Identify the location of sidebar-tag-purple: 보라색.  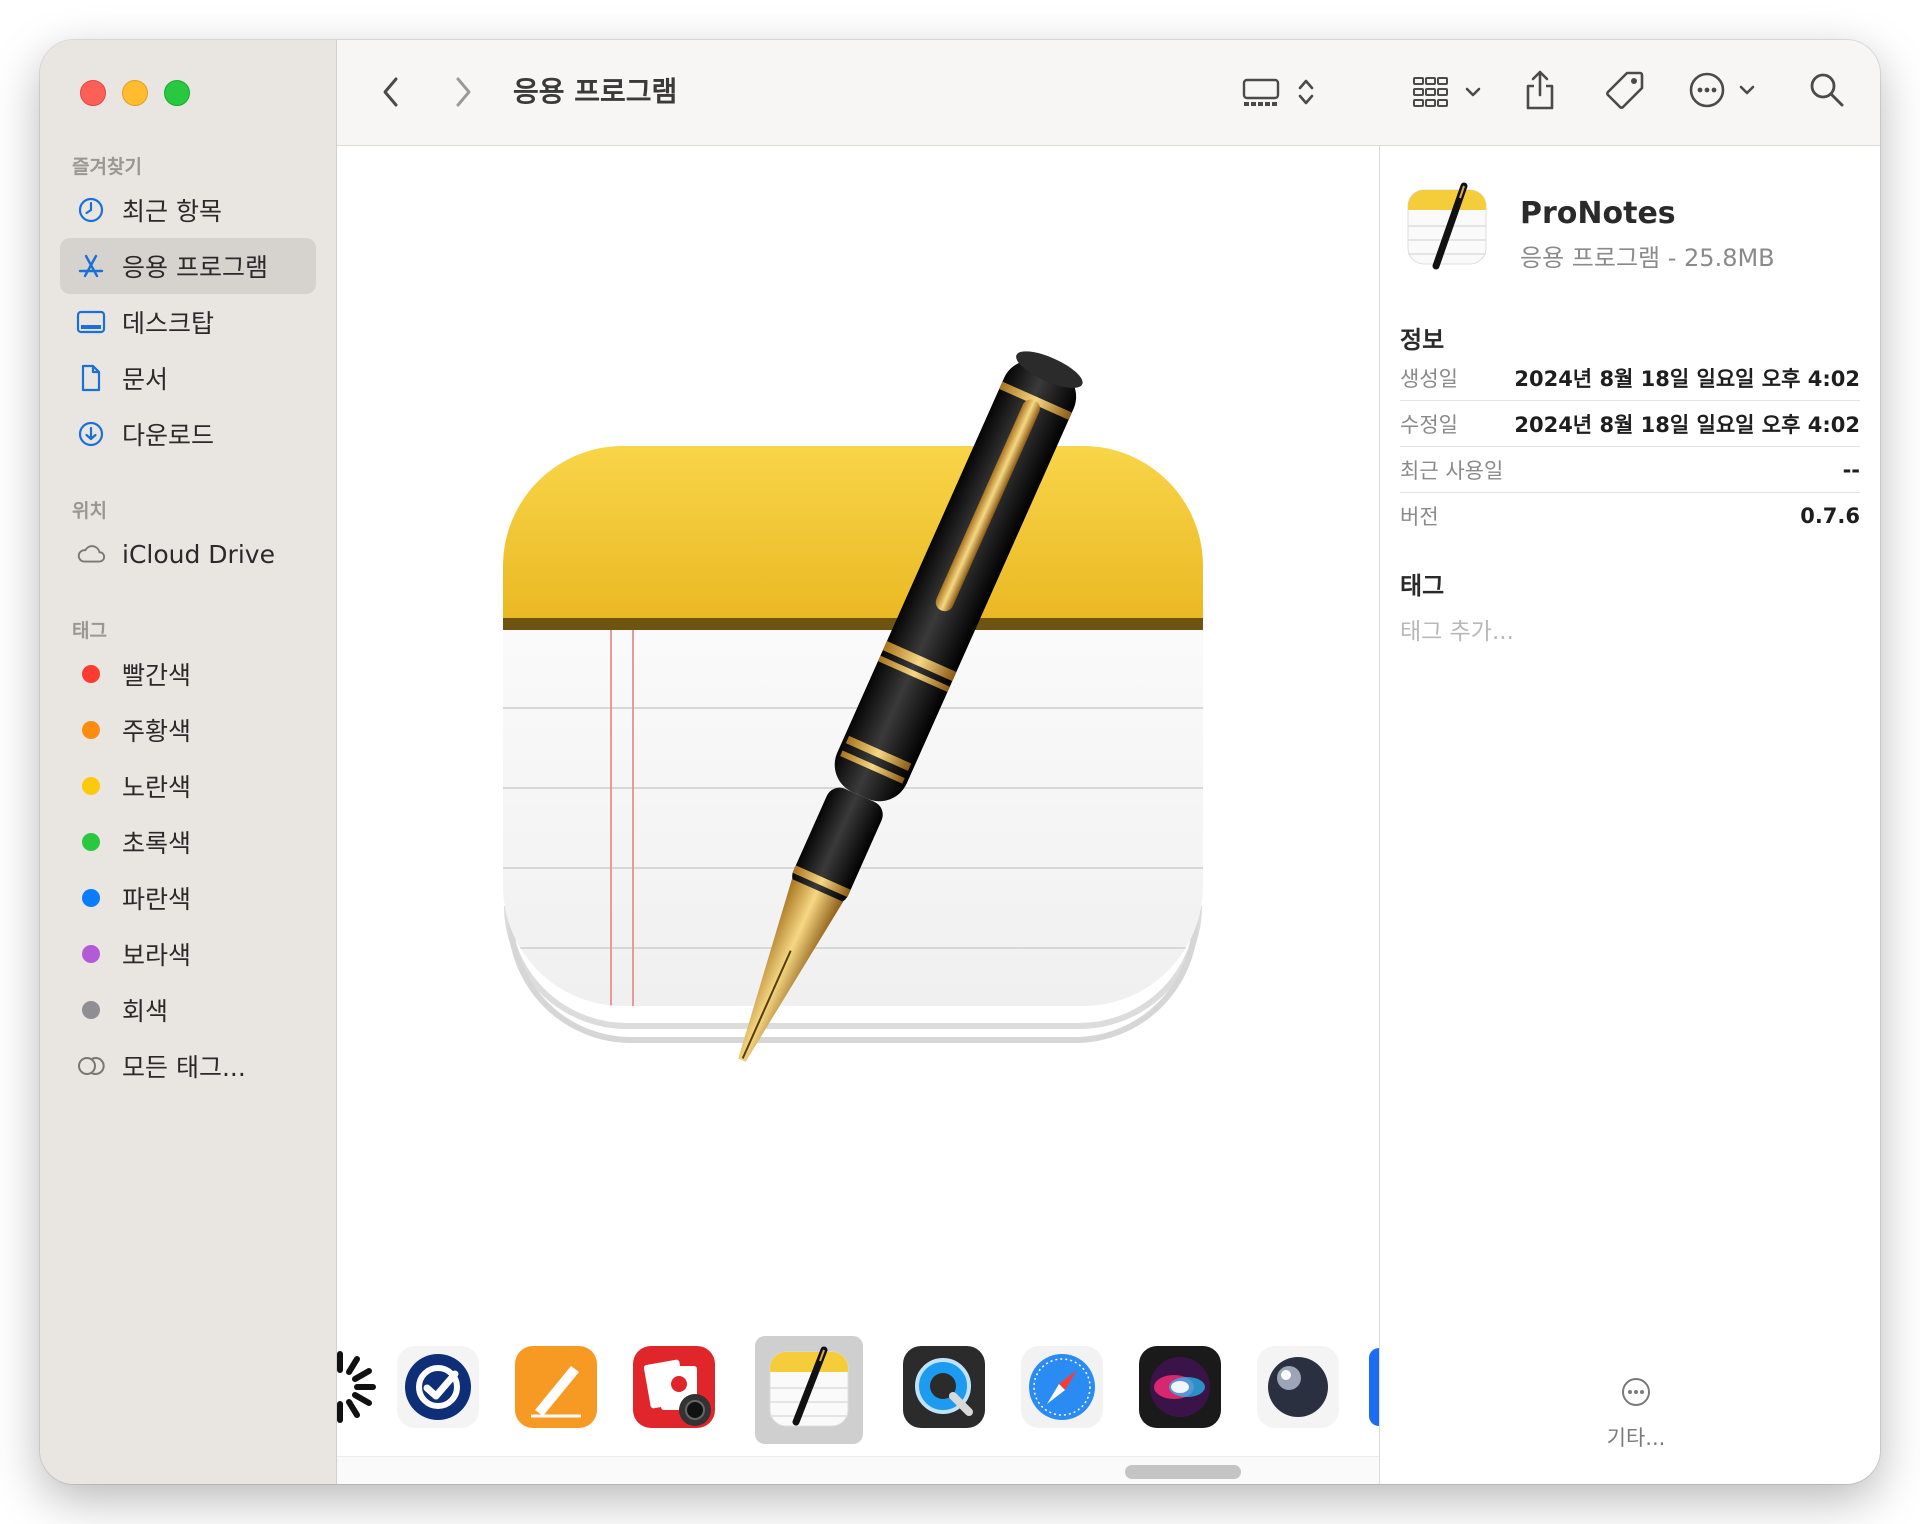
(188, 954).